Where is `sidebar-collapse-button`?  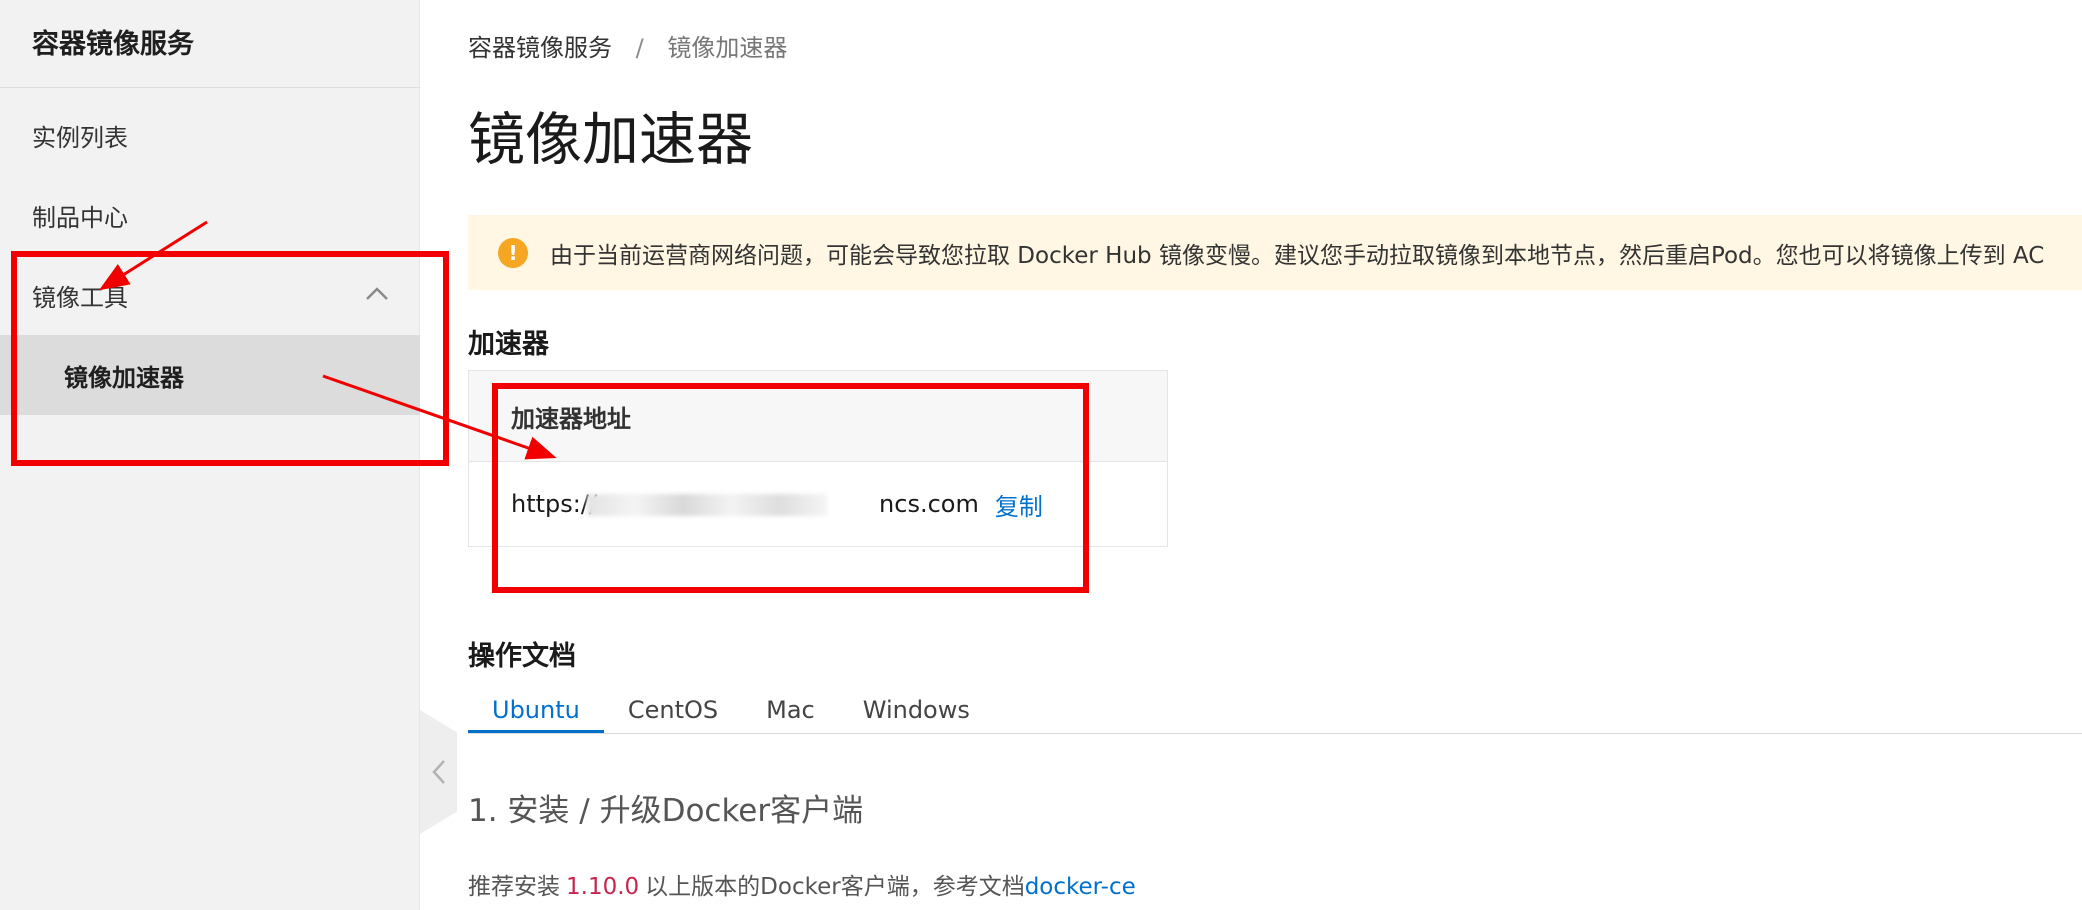
sidebar-collapse-button is located at coordinates (438, 772).